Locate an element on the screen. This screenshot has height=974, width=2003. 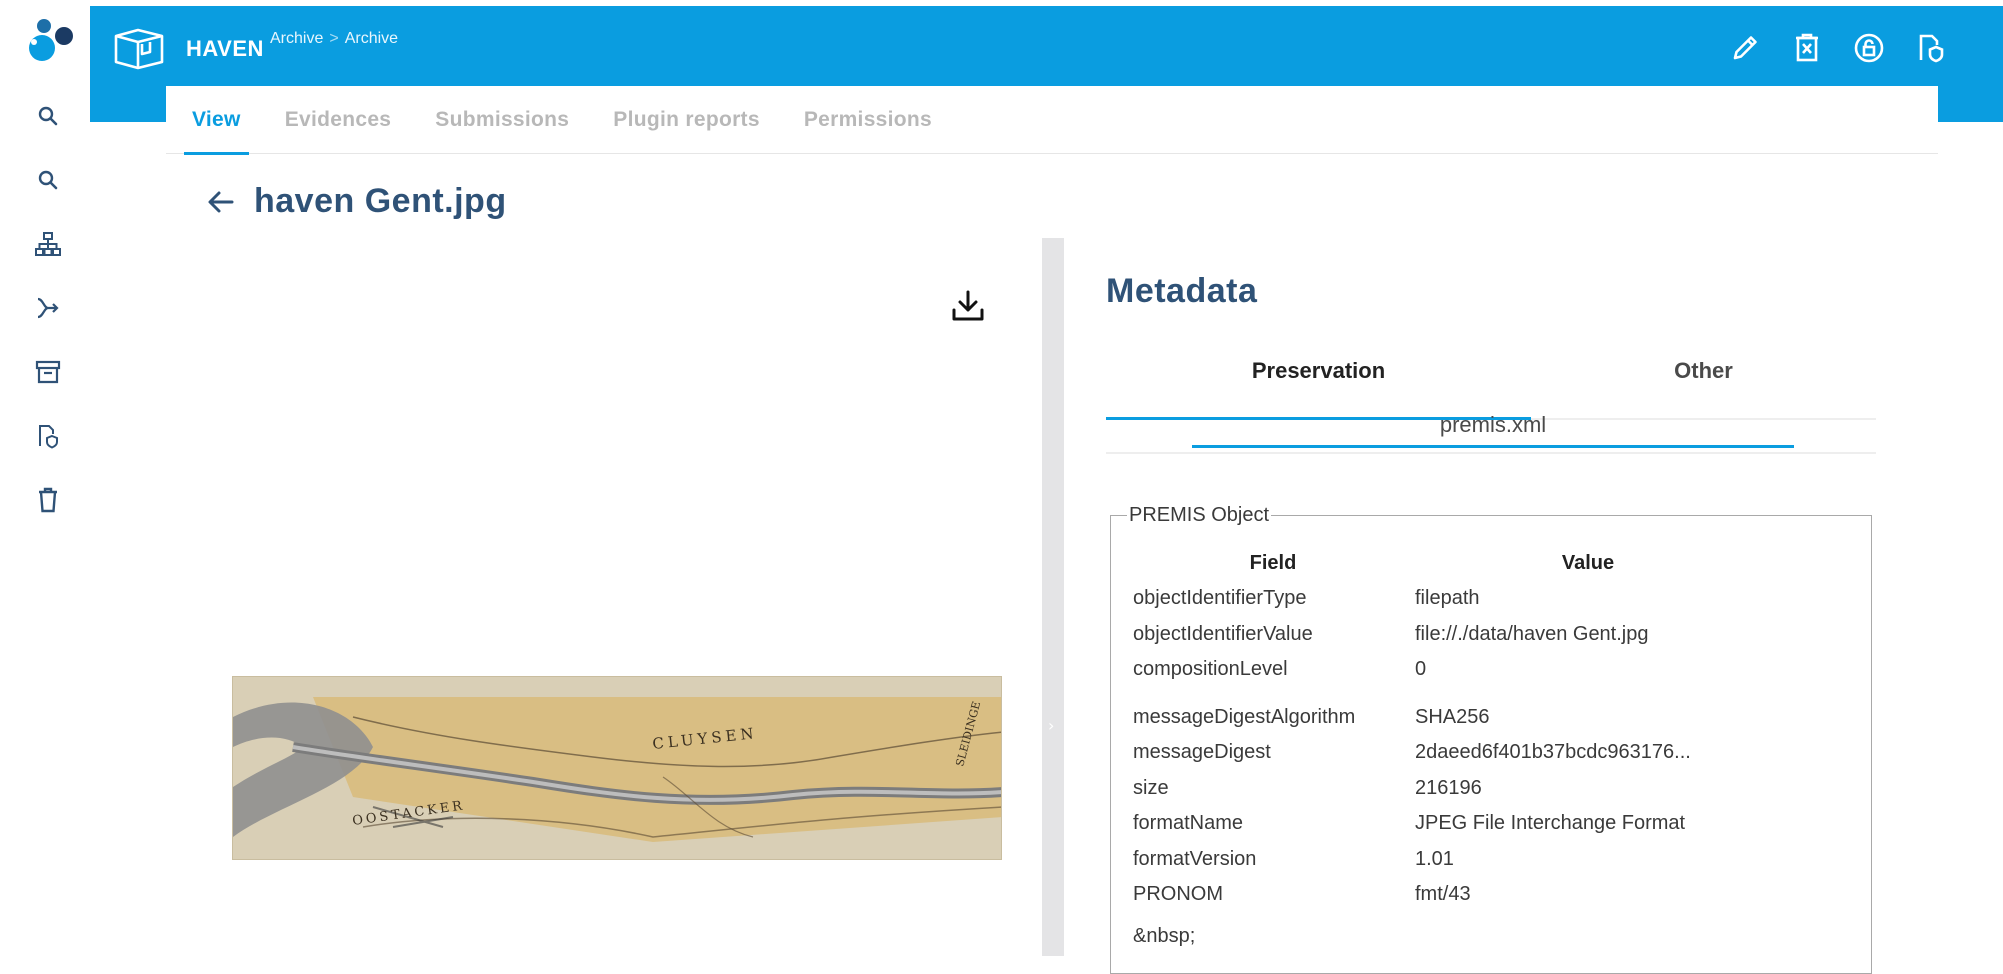
brand-name: HAVEN is located at coordinates (225, 48).